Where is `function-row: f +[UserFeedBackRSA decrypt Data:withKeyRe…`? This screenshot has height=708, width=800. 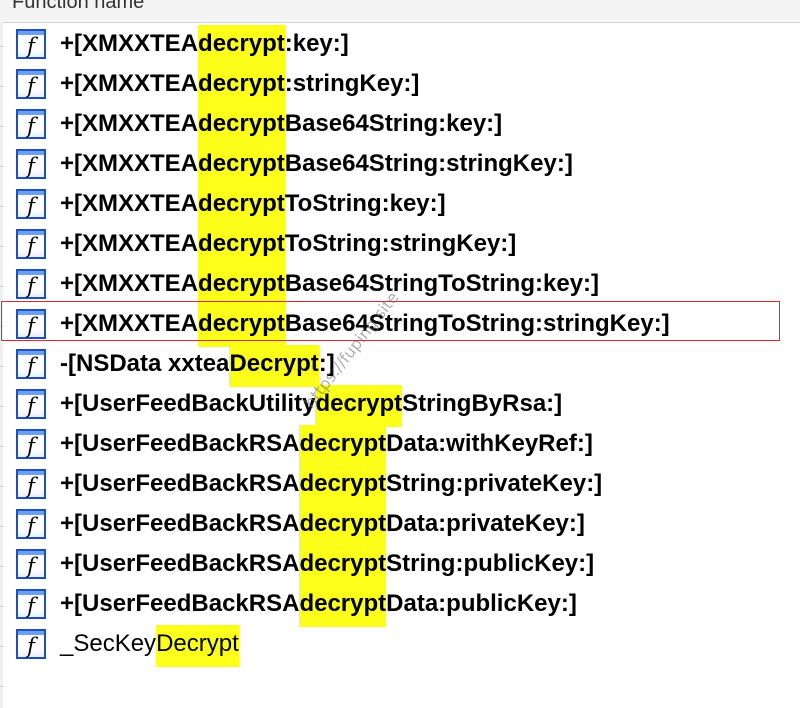 function-row: f +[UserFeedBackRSA decrypt Data:withKeyRe… is located at coordinates (400, 445).